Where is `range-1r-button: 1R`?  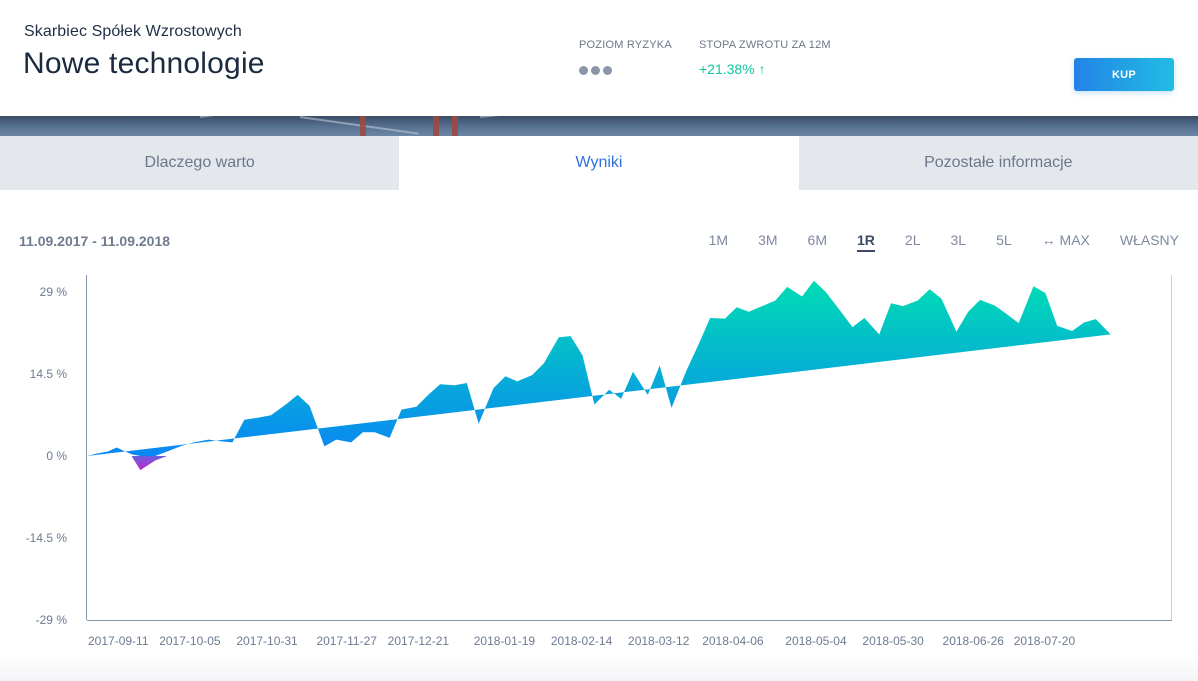 range-1r-button: 1R is located at coordinates (866, 242).